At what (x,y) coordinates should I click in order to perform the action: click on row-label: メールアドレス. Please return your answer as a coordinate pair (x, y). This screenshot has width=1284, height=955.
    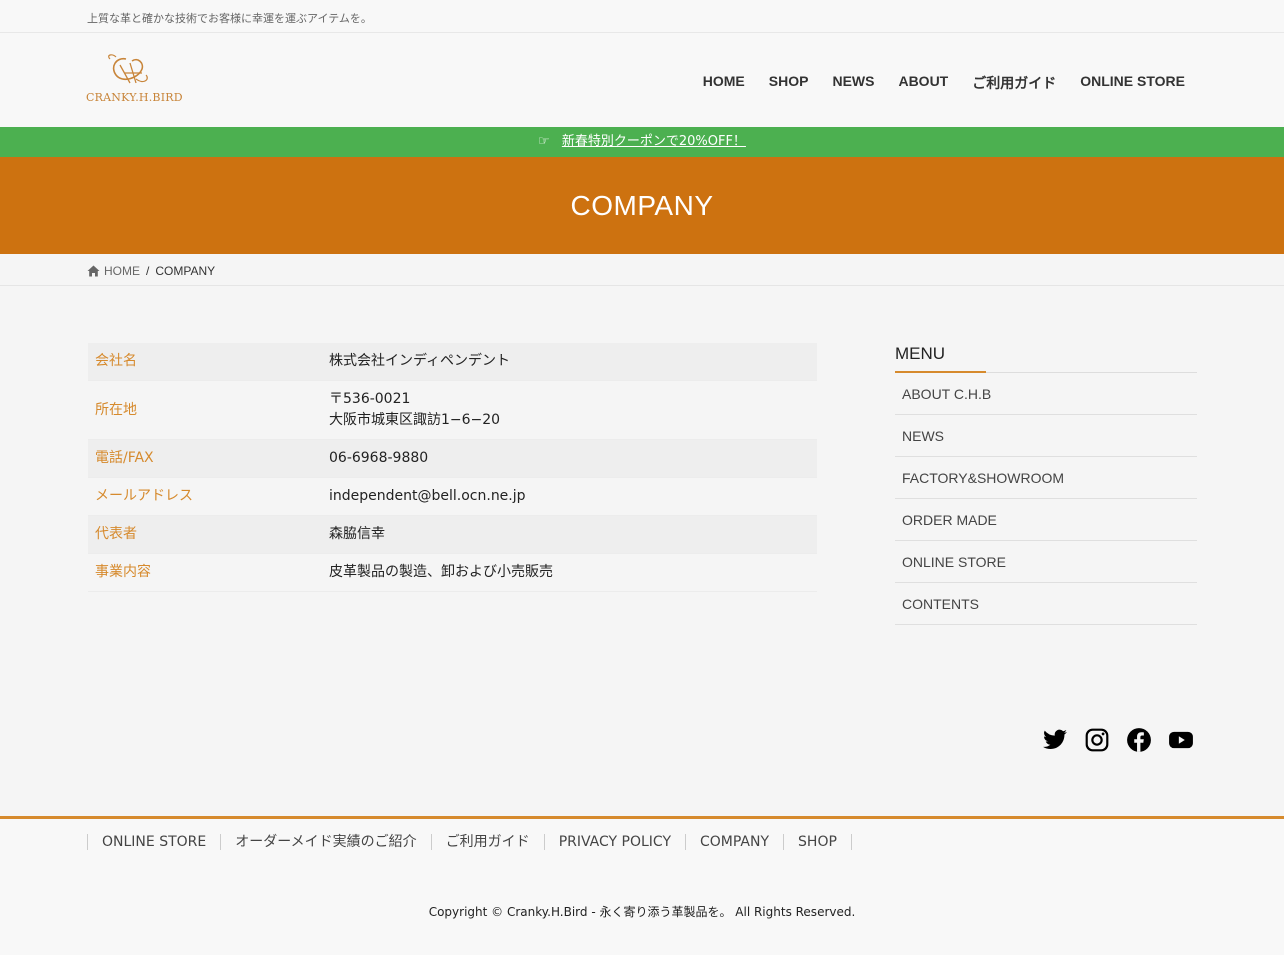
    Looking at the image, I should click on (205, 496).